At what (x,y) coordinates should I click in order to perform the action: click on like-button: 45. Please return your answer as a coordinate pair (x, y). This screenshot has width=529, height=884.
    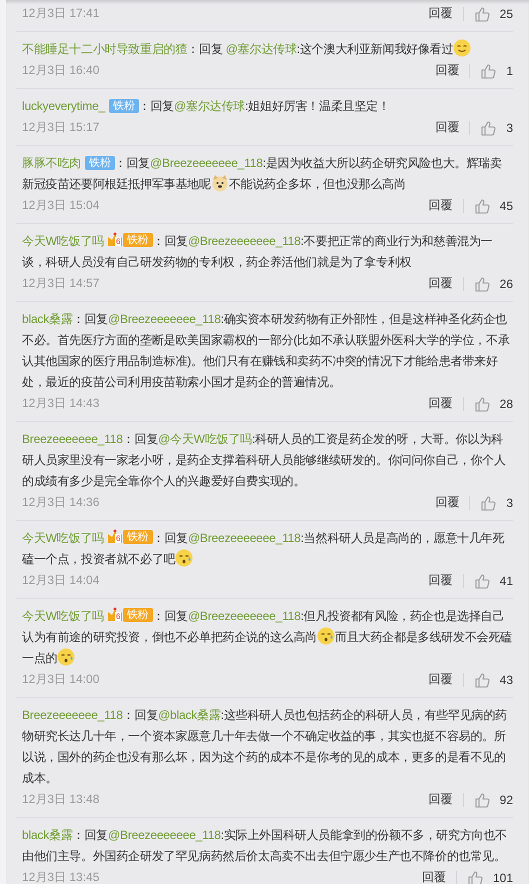
    Looking at the image, I should click on (493, 206).